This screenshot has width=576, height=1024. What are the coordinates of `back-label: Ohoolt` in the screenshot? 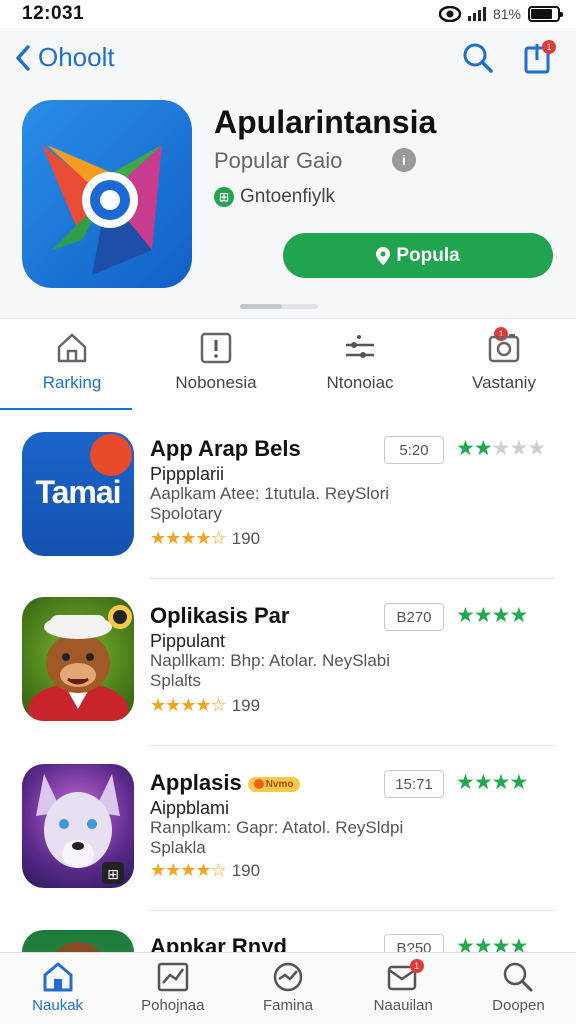 It's located at (76, 57).